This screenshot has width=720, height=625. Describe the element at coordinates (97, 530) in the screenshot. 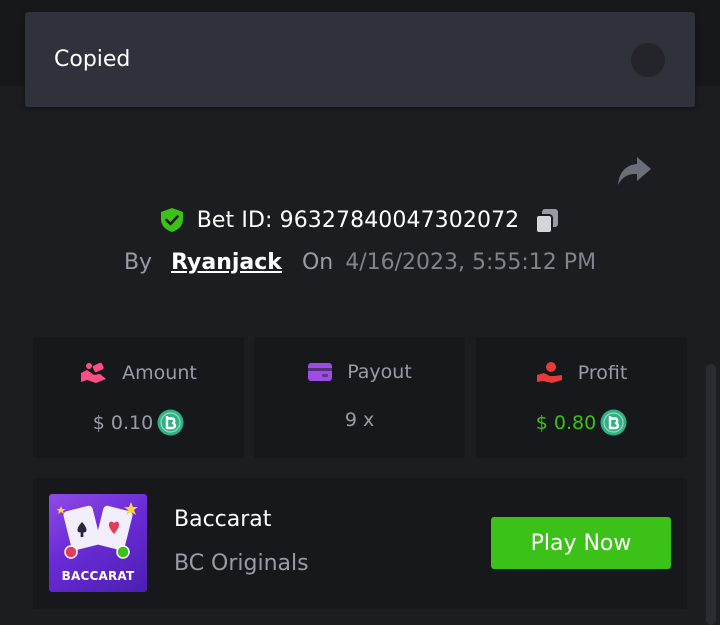

I see `playing-cards-icon` at that location.